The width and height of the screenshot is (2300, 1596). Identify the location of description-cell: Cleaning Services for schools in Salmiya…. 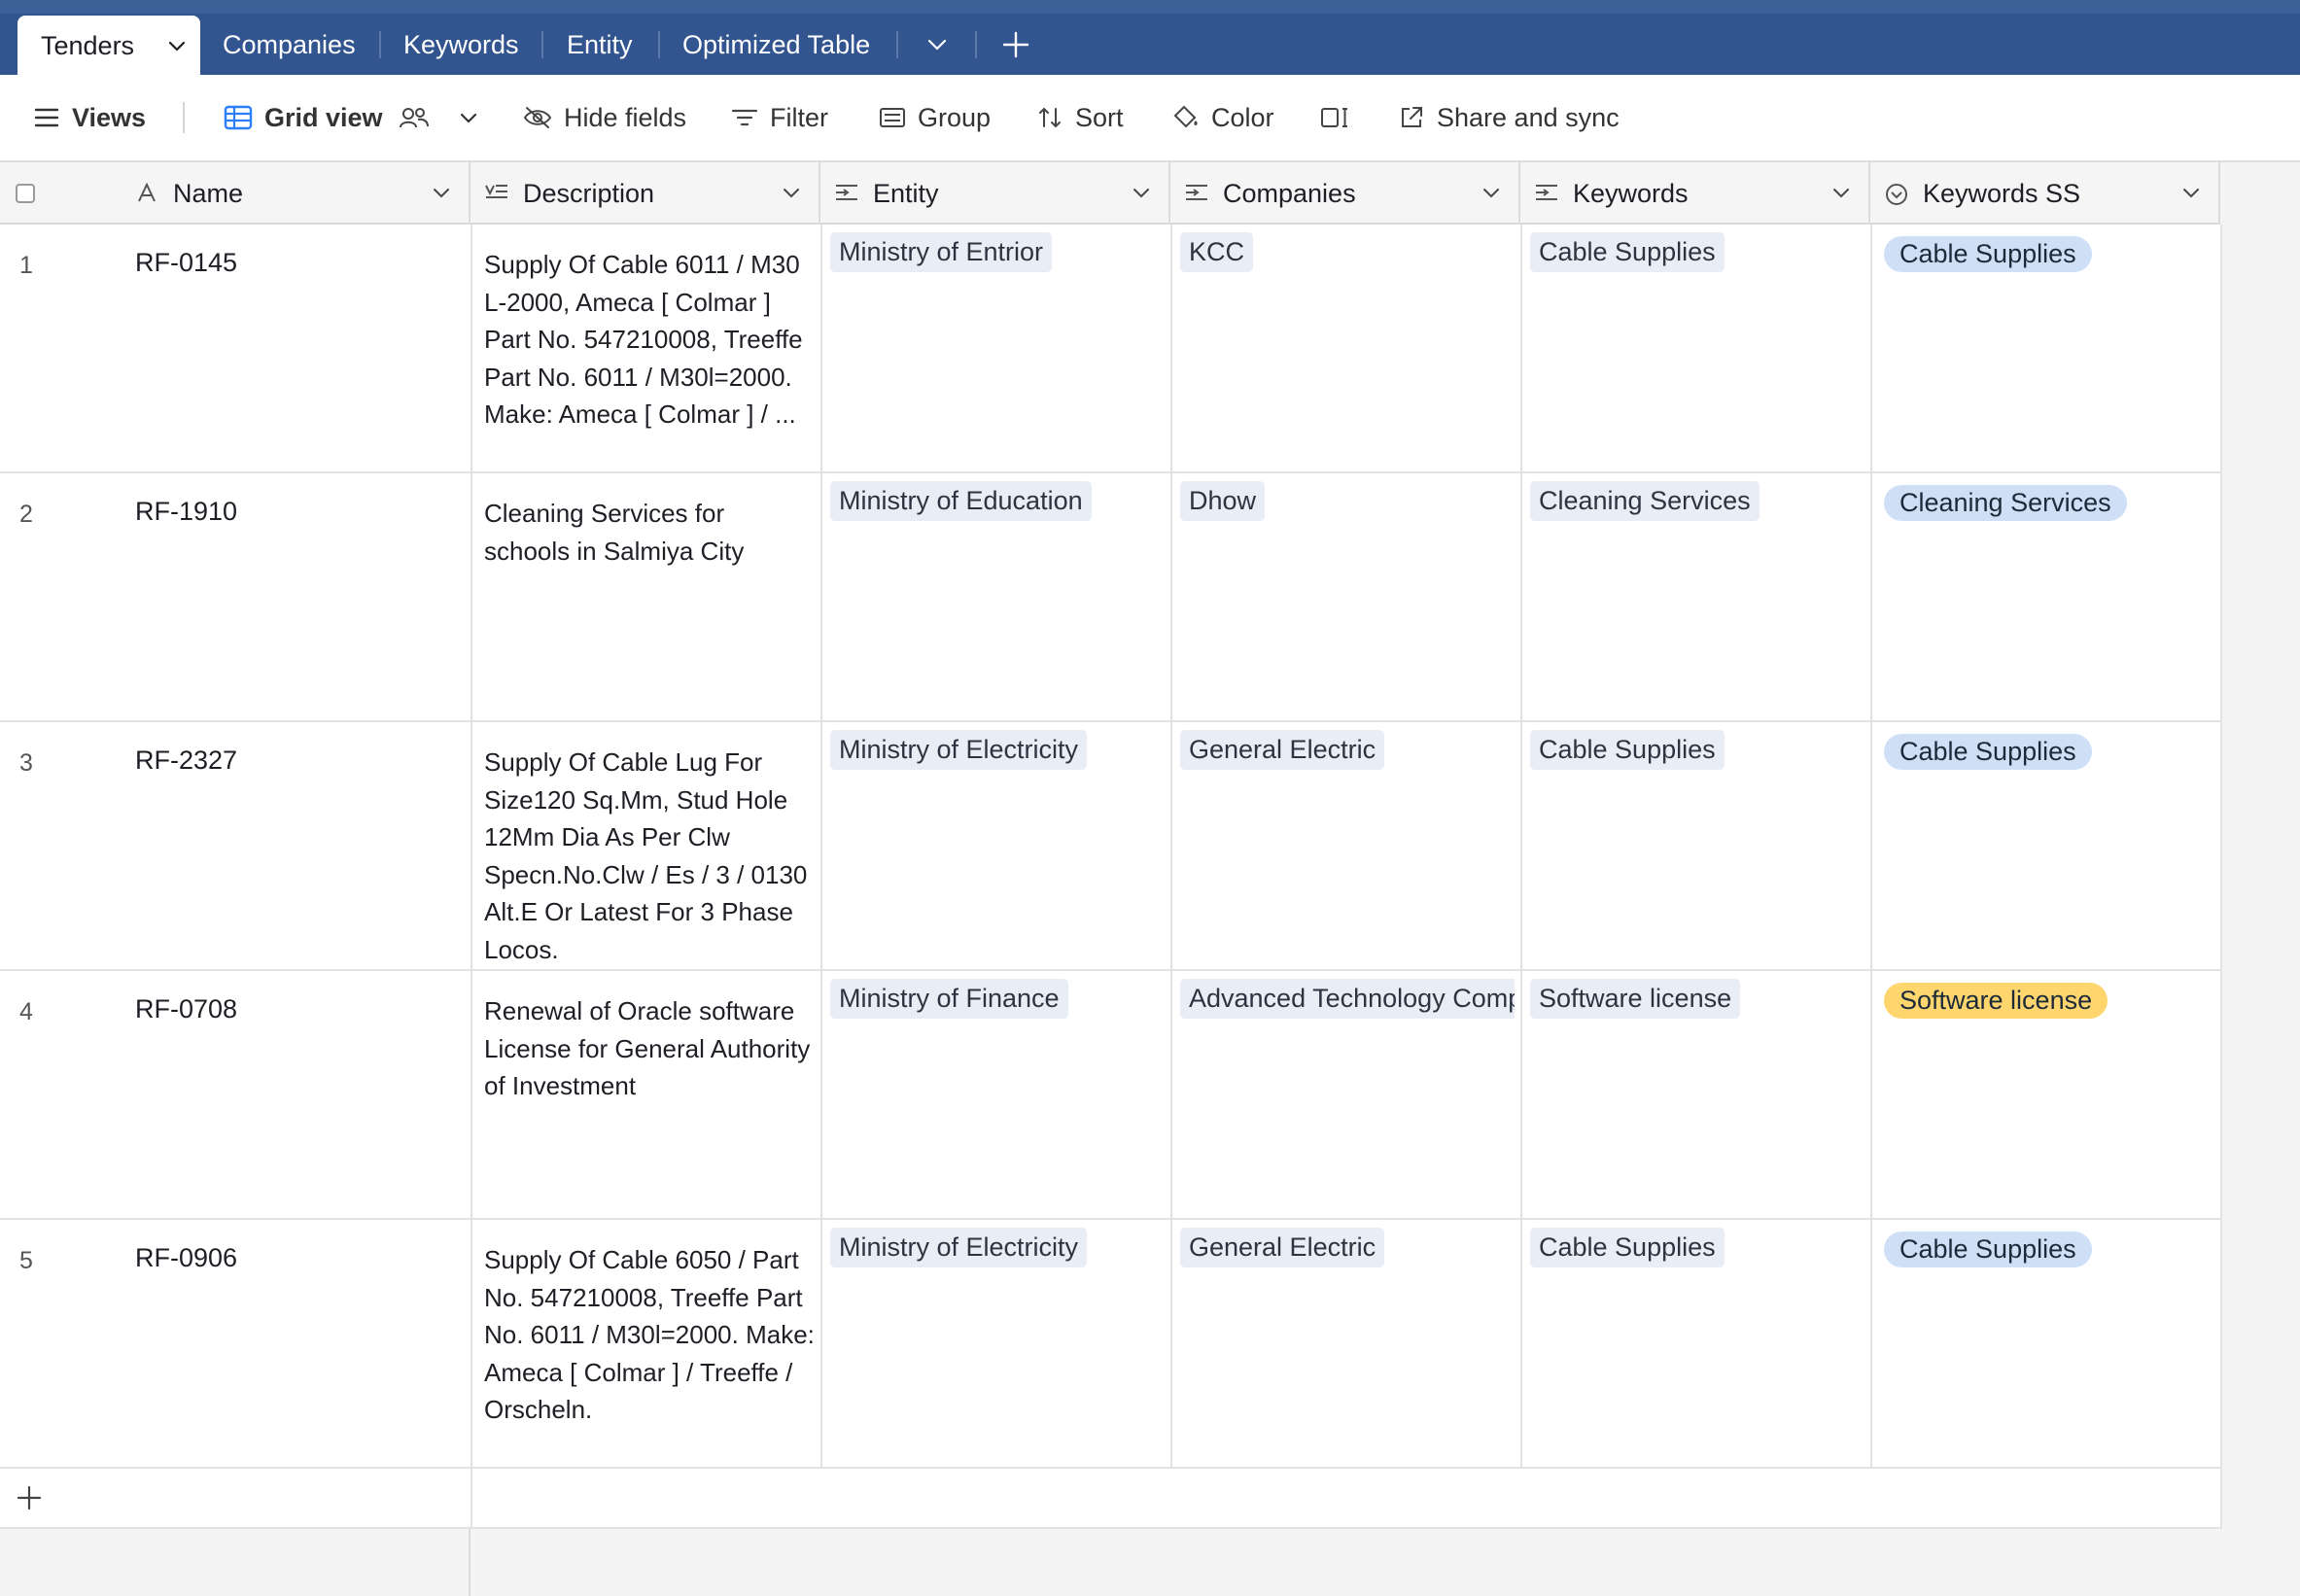
(649, 532).